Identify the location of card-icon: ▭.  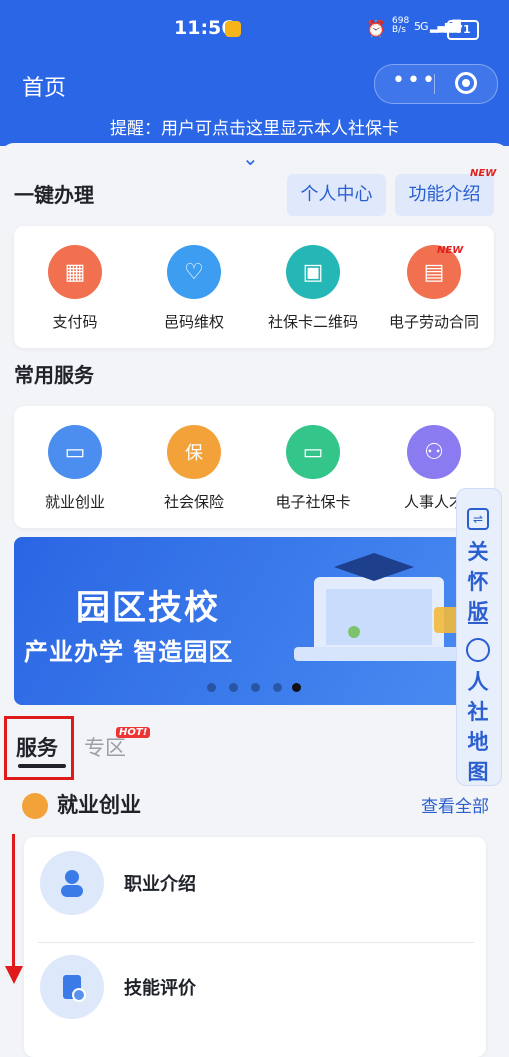
(313, 452).